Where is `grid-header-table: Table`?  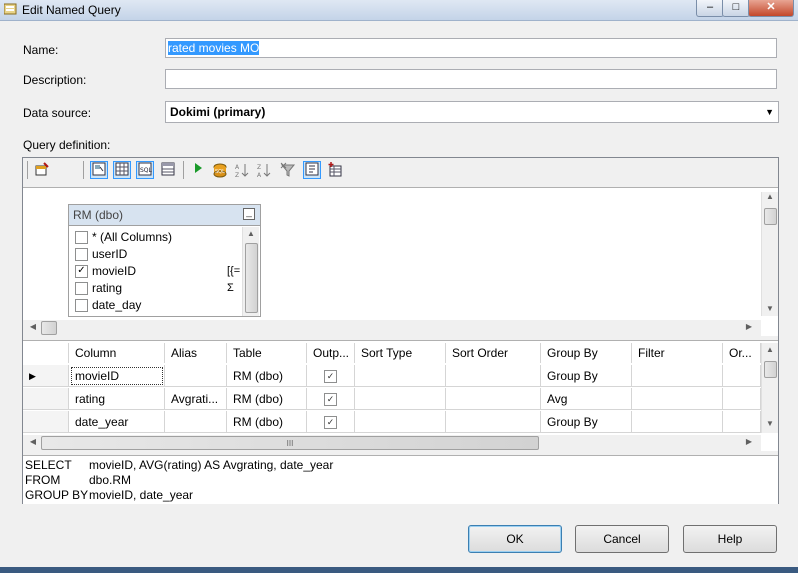
grid-header-table: Table is located at coordinates (267, 353).